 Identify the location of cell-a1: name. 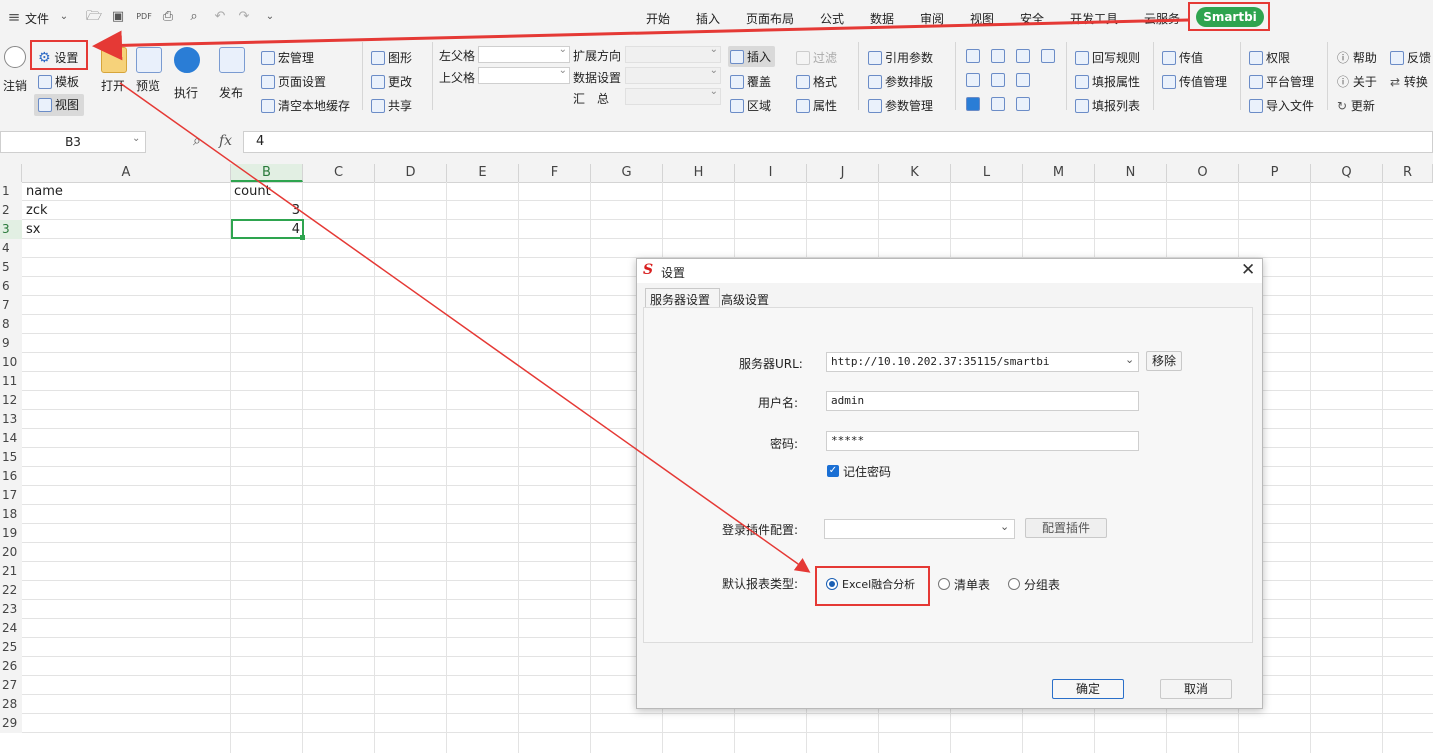
(44, 191).